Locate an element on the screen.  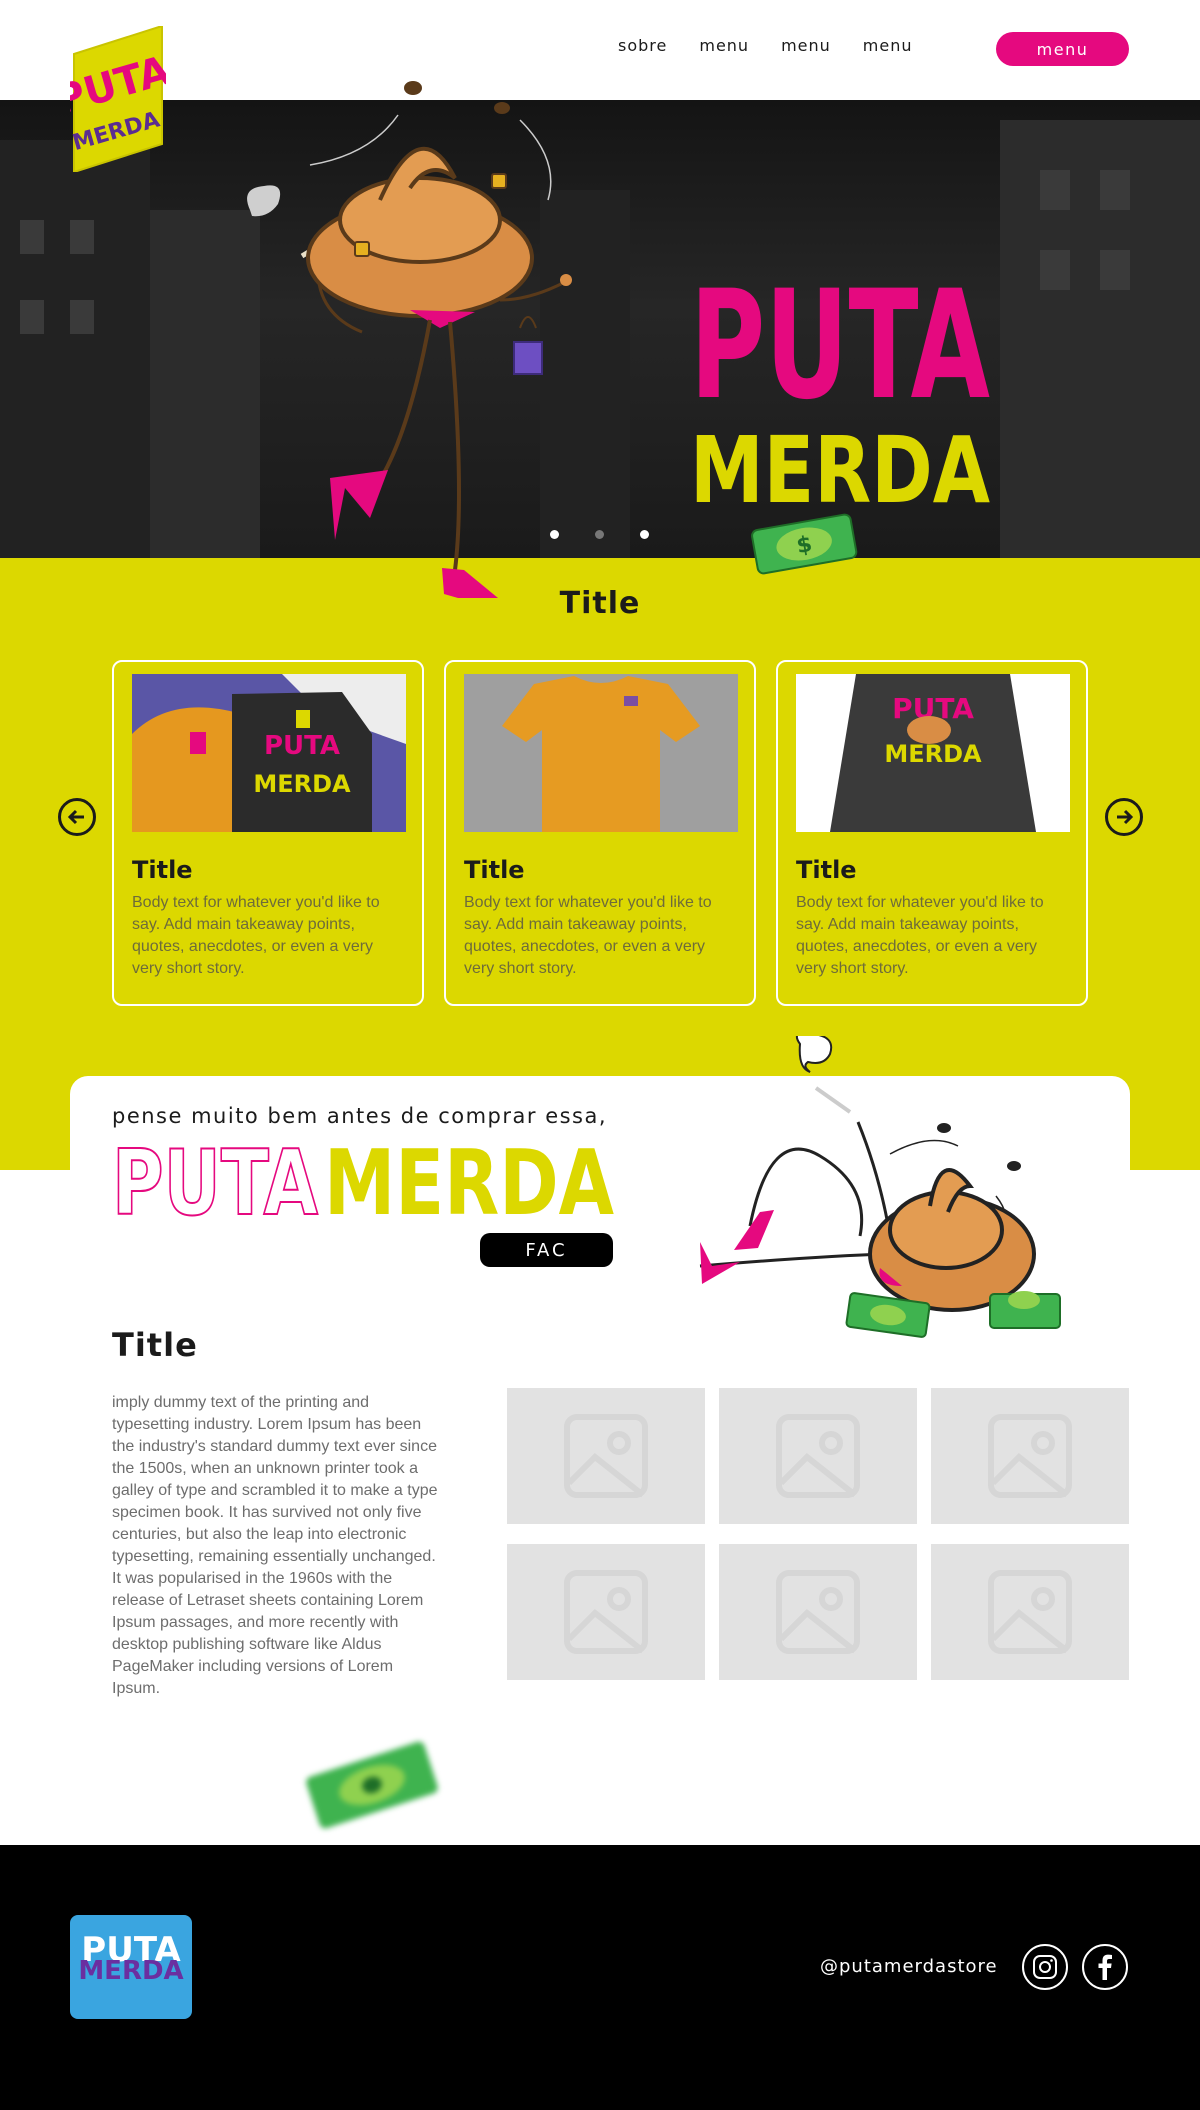
mascot-walking-illustration is located at coordinates (409, 339).